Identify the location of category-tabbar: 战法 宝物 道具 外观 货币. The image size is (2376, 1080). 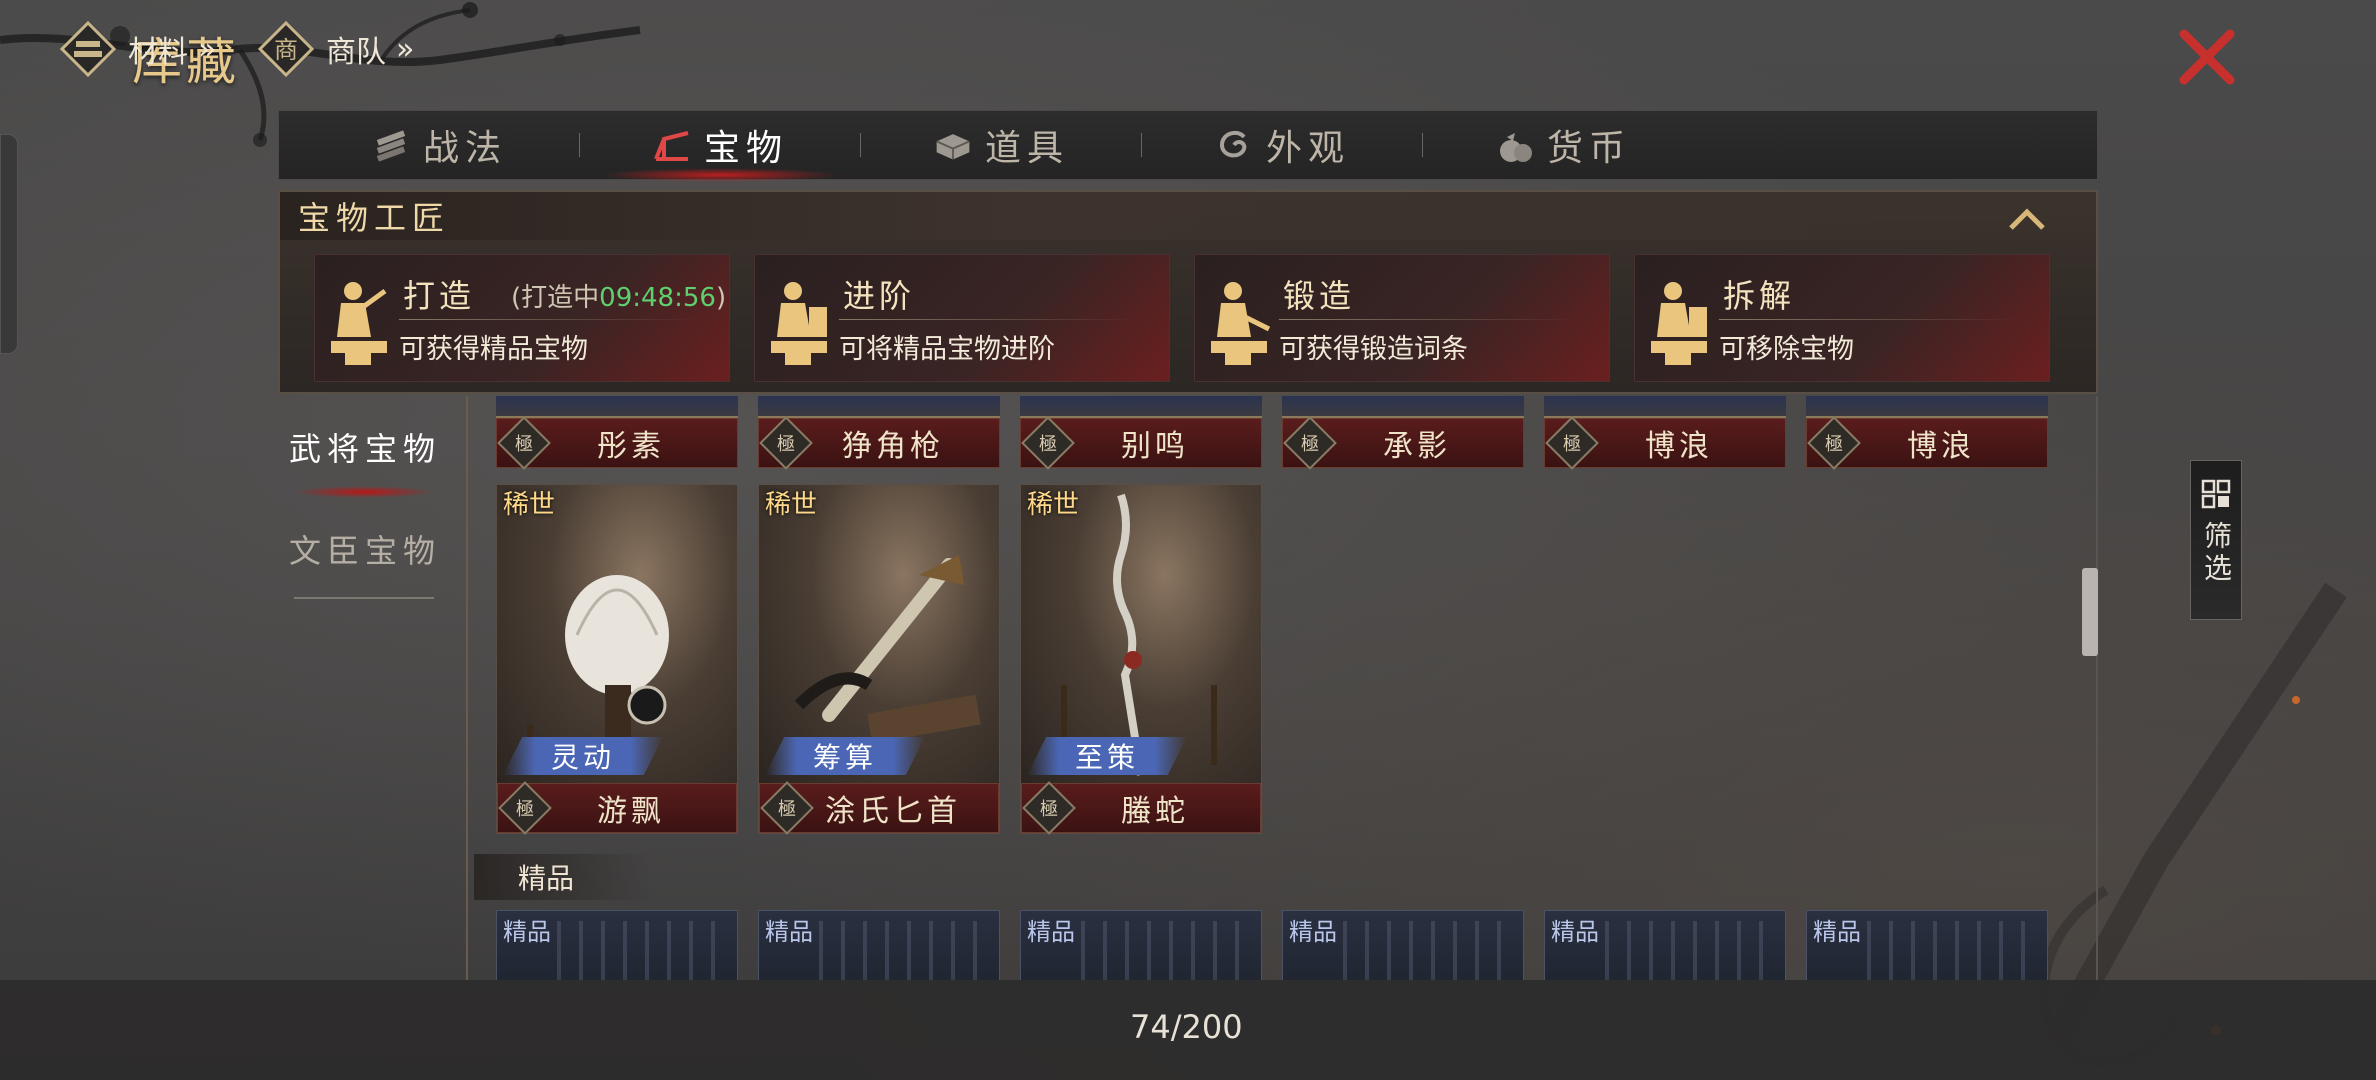
(1188, 146).